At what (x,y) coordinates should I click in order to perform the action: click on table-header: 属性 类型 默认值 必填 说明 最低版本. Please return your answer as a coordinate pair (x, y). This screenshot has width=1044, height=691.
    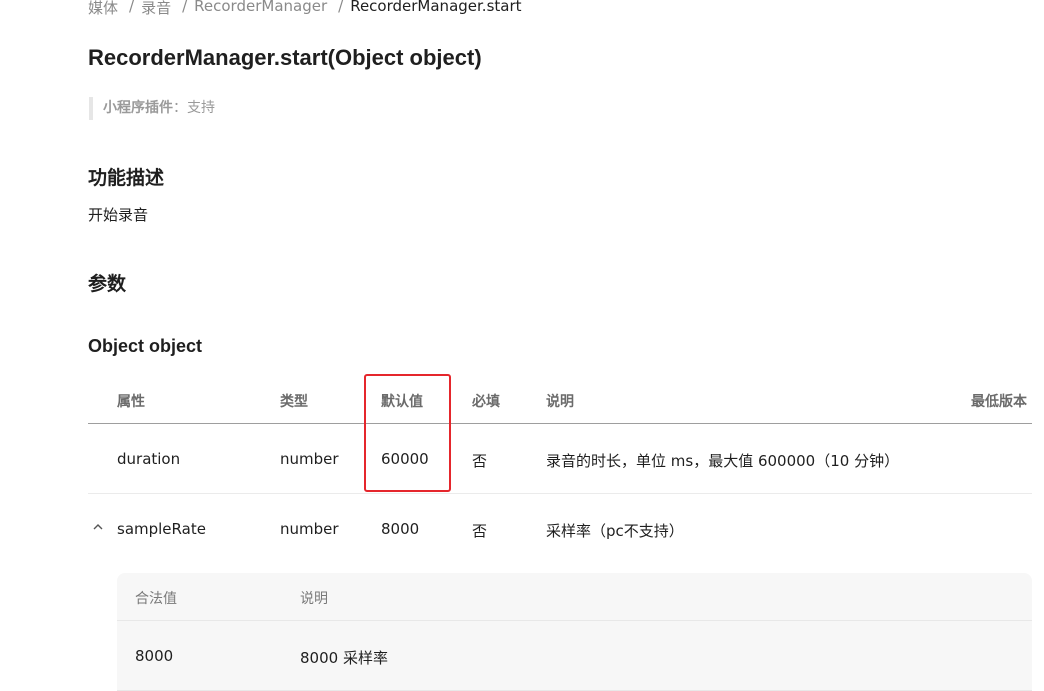
    Looking at the image, I should click on (560, 399).